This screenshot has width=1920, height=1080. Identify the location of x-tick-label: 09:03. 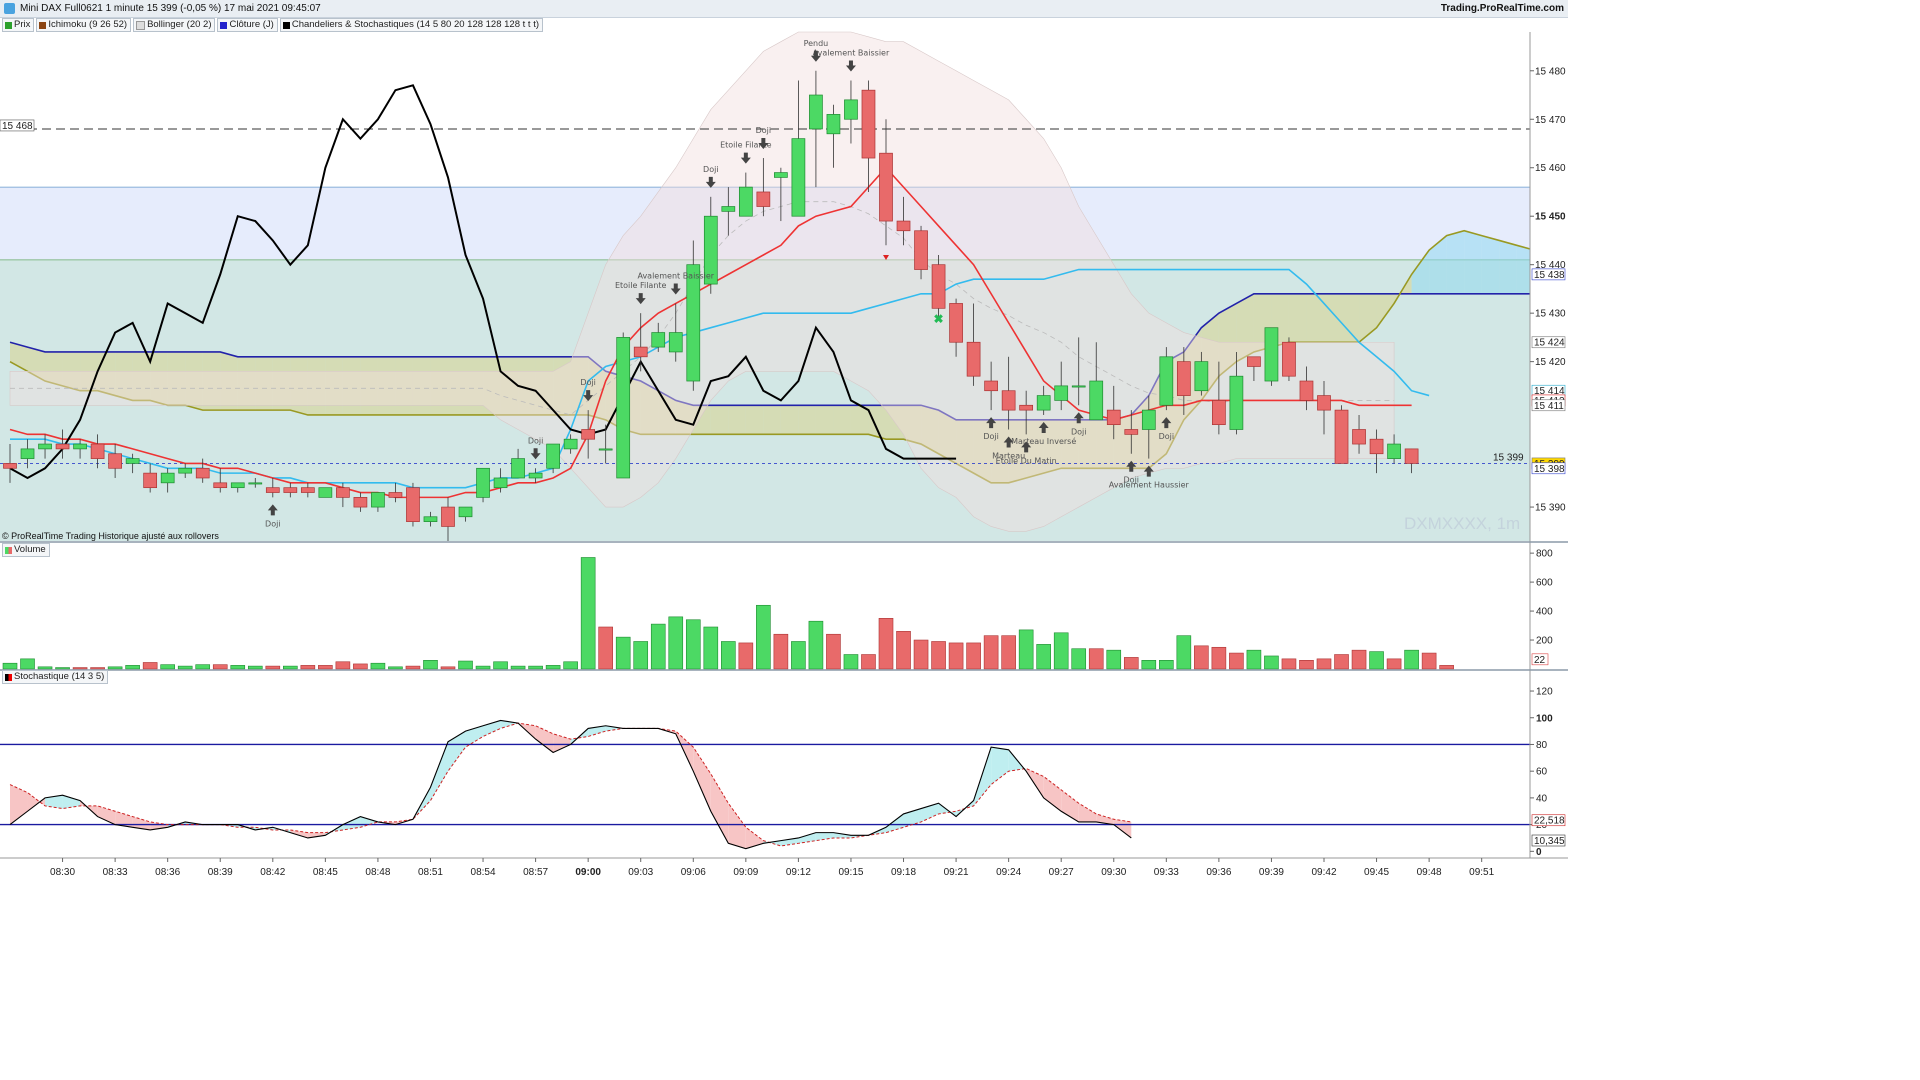
(640, 872).